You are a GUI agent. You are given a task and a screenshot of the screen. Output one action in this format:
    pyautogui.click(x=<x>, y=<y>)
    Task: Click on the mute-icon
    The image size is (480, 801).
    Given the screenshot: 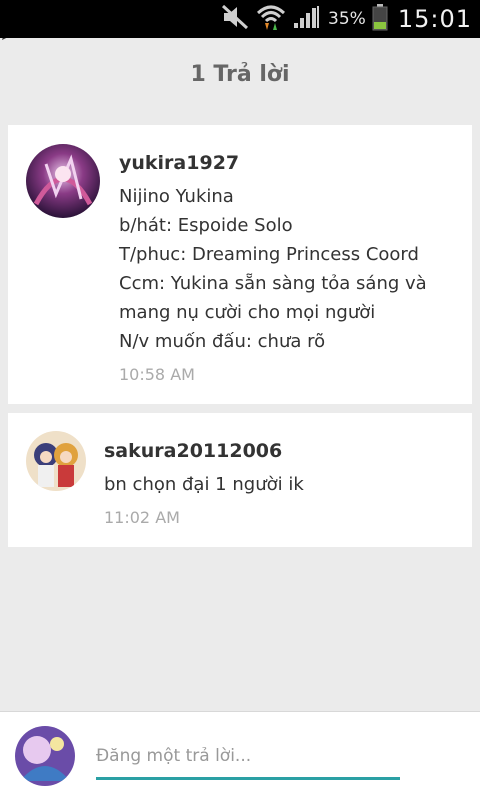 What is the action you would take?
    pyautogui.click(x=235, y=19)
    